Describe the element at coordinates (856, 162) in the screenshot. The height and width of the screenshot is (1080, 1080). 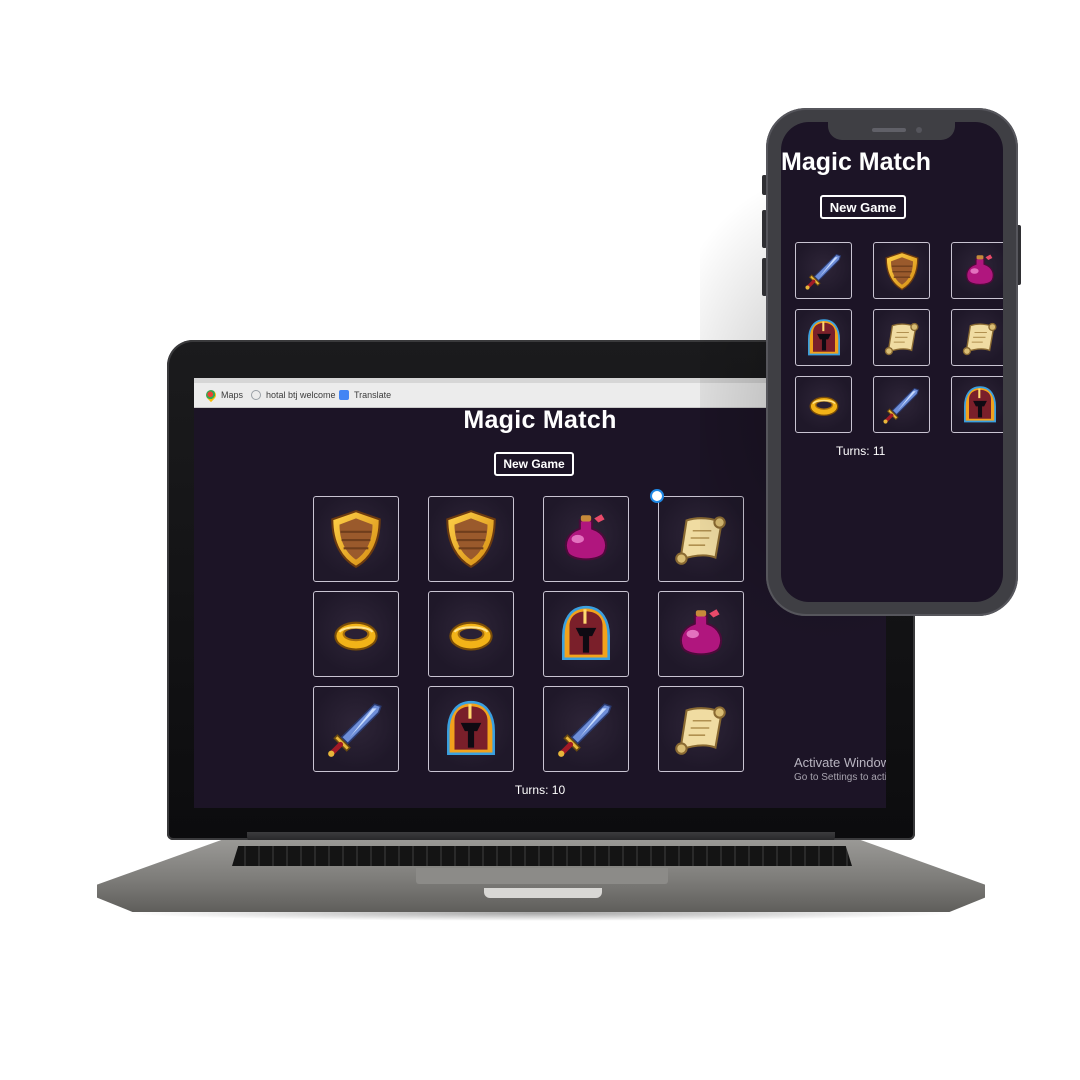
I see `page-title: Magic Match` at that location.